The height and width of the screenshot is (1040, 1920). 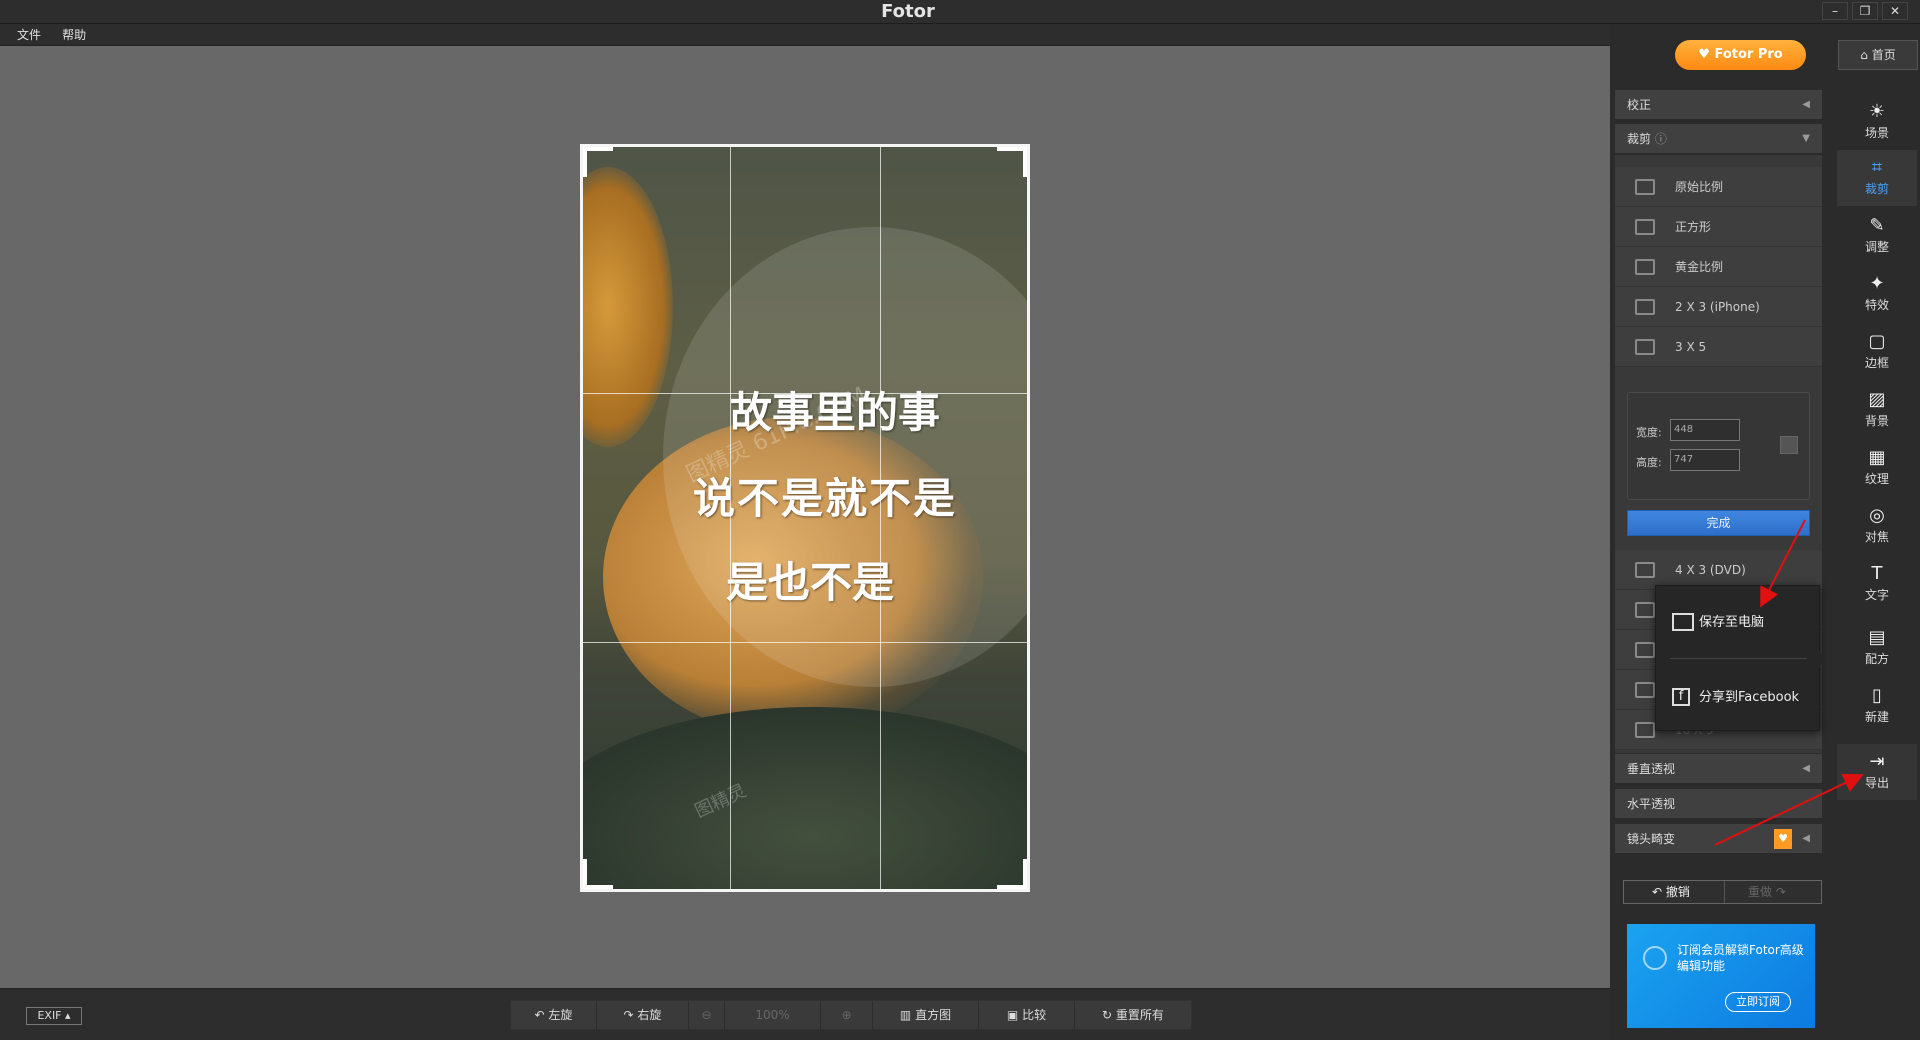 What do you see at coordinates (707, 1015) in the screenshot?
I see `zoom-out-icon: ⊖` at bounding box center [707, 1015].